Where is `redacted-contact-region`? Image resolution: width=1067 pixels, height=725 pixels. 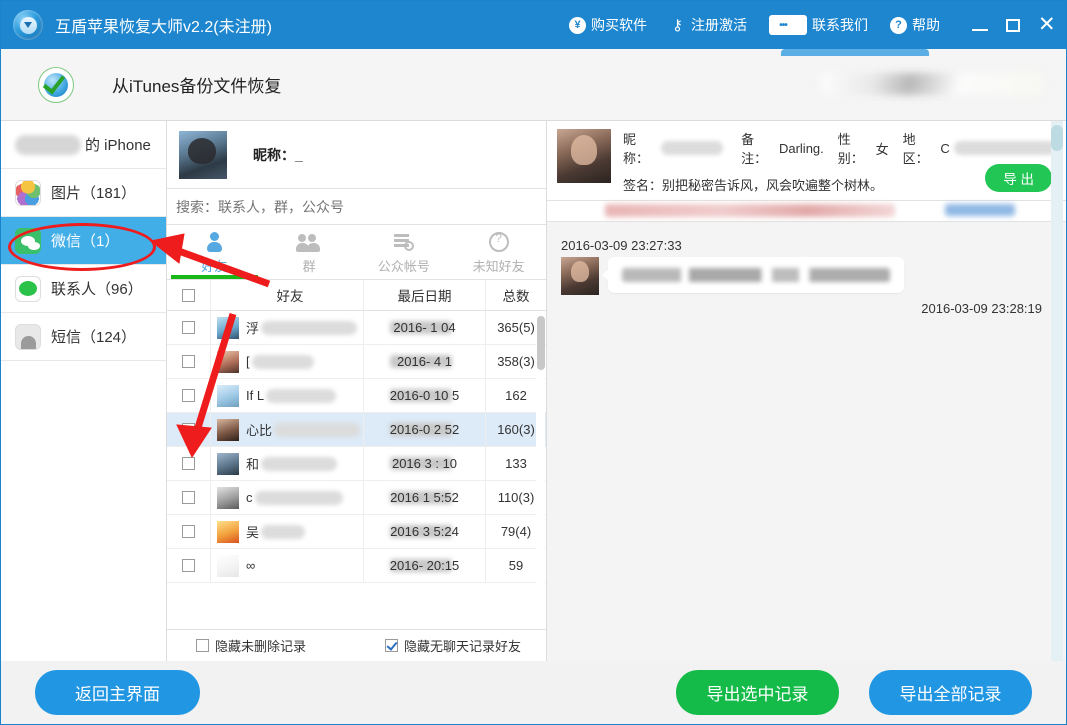
redacted-contact-region is located at coordinates (1004, 148).